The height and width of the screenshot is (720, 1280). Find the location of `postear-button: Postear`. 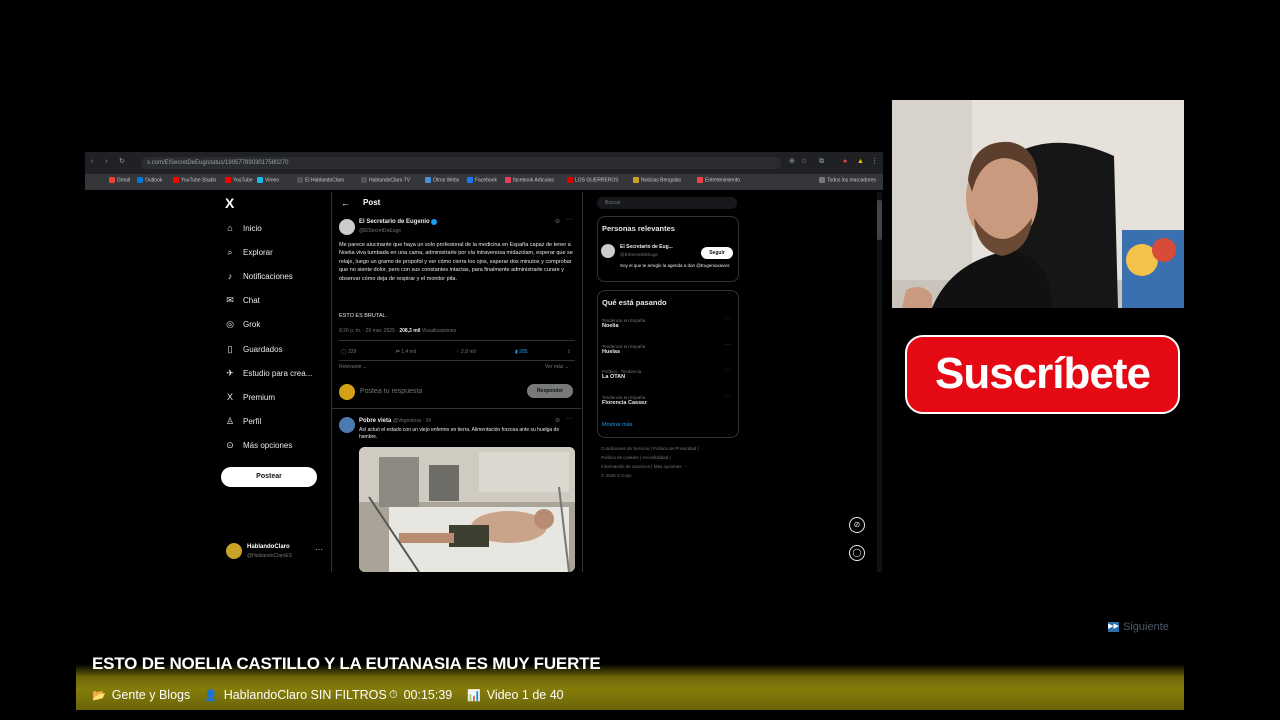

postear-button: Postear is located at coordinates (269, 477).